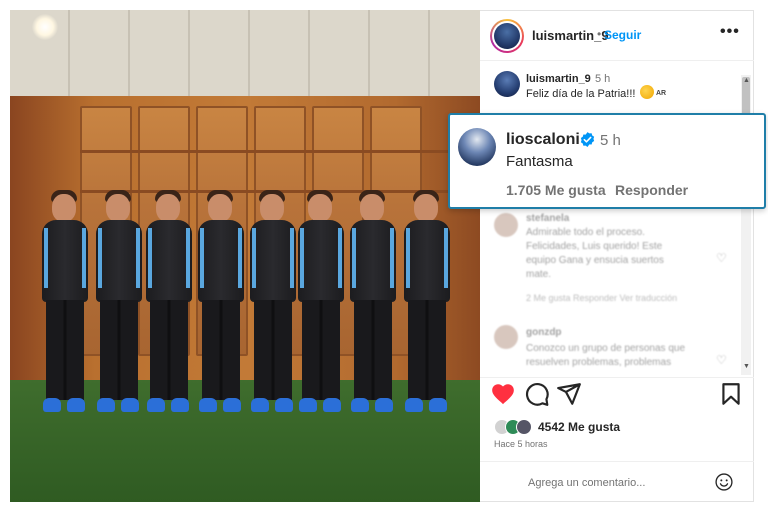 The height and width of the screenshot is (512, 768). Describe the element at coordinates (602, 298) in the screenshot. I see `comment-meta: 2 Me gusta Responder Ver traducción` at that location.